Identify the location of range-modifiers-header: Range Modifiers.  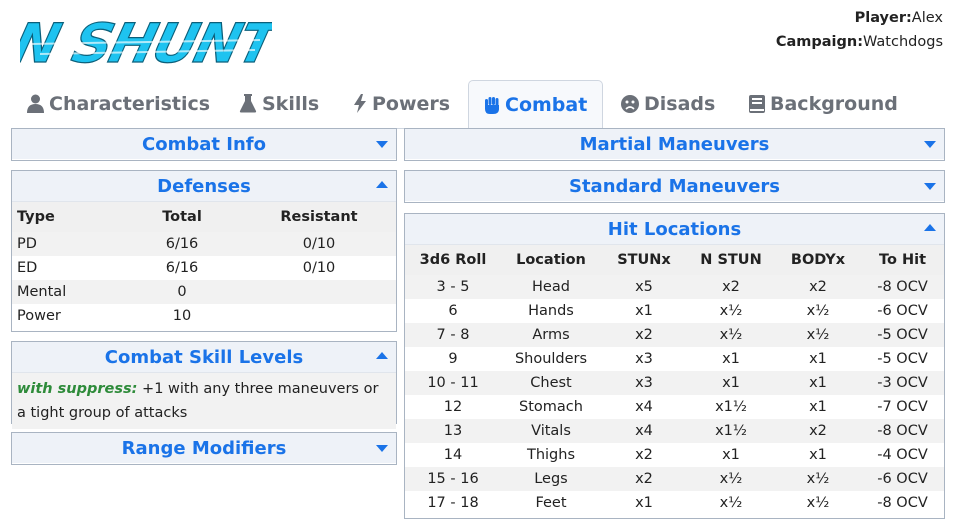
(204, 448).